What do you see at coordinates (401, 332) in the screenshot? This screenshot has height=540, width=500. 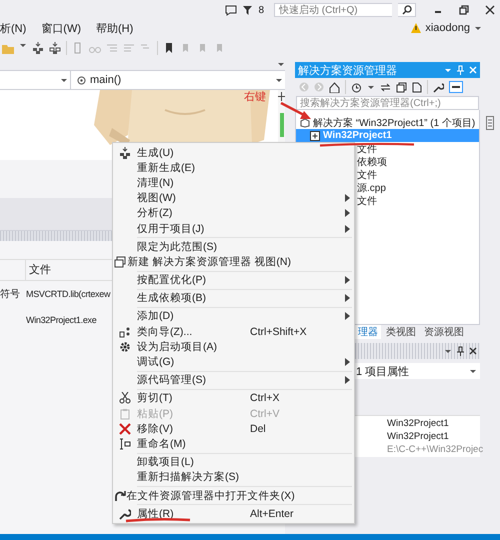 I see `panel-tab: 类视图` at bounding box center [401, 332].